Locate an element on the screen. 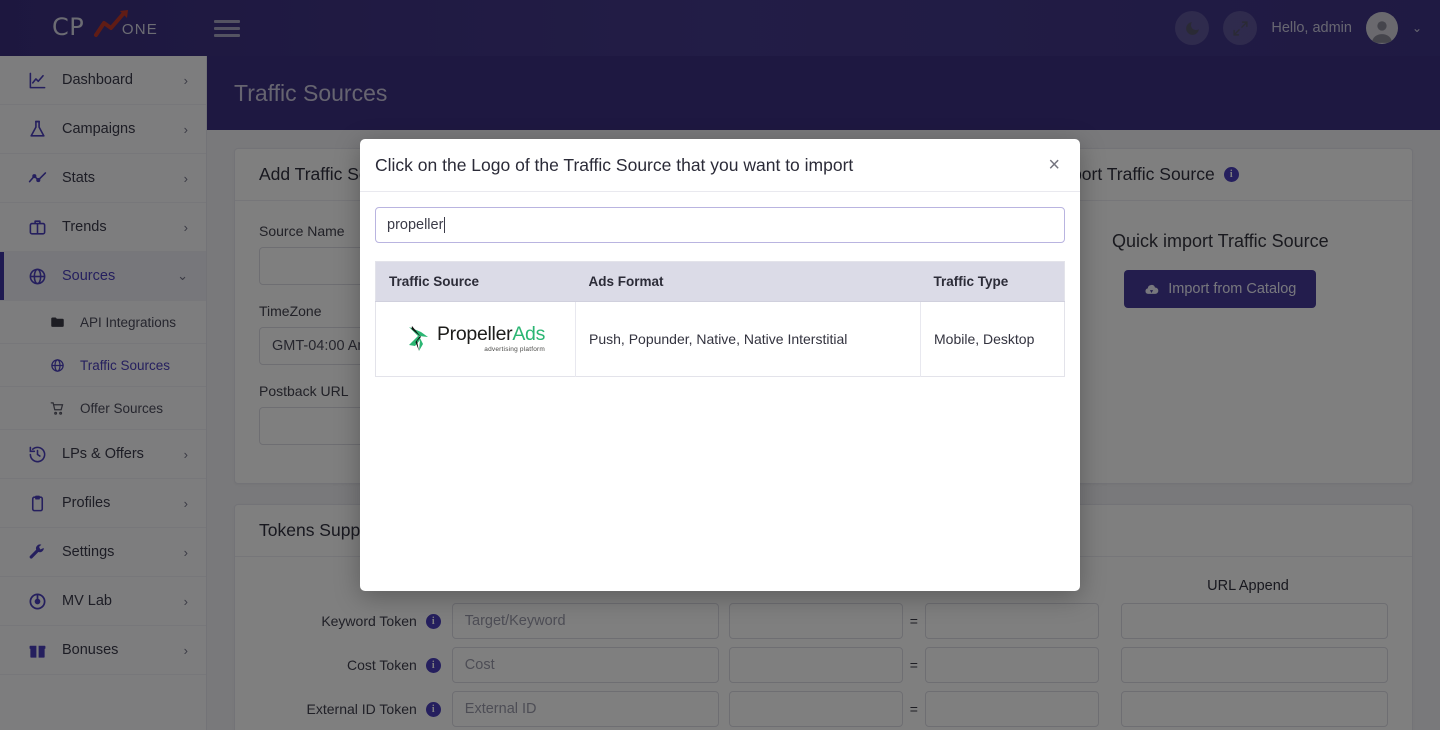 This screenshot has height=730, width=1440. column-header-traffic-type: Traffic Type is located at coordinates (992, 281).